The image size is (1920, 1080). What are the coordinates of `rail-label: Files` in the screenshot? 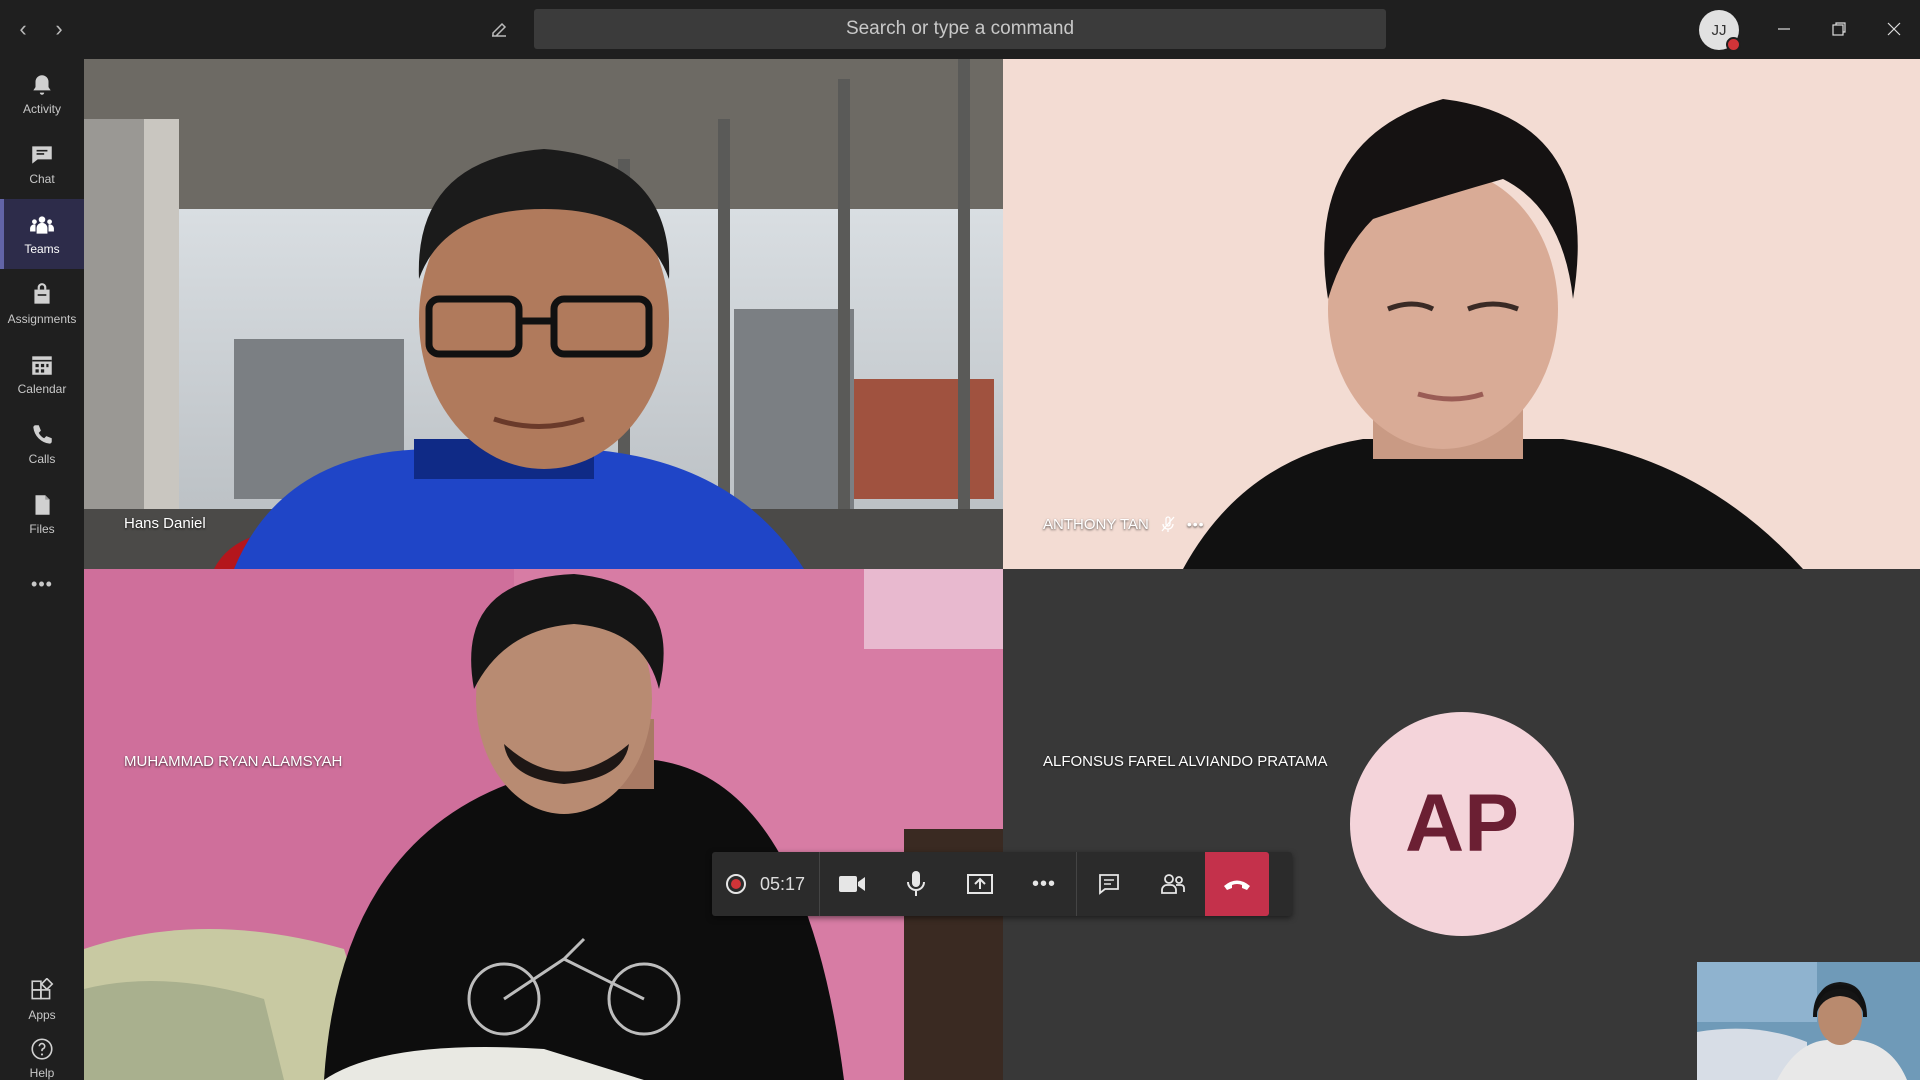 It's located at (42, 529).